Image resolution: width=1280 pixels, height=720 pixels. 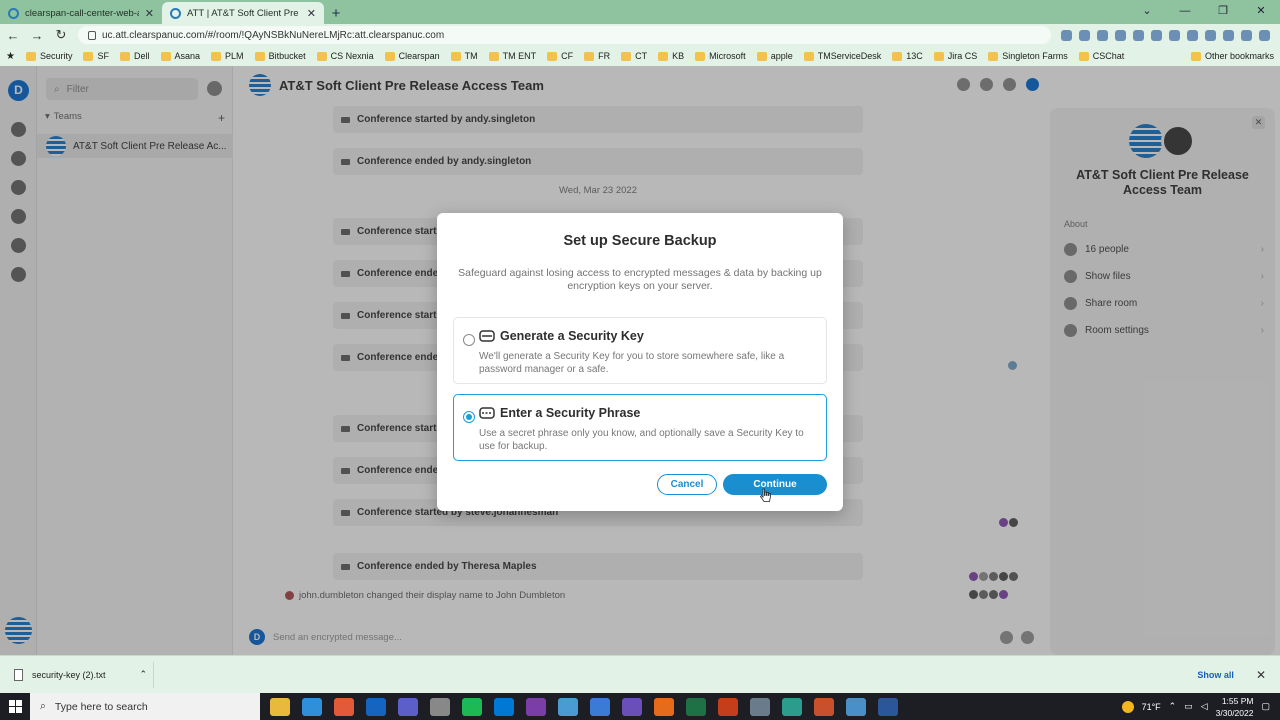 I want to click on star-icon, so click(x=1102, y=35).